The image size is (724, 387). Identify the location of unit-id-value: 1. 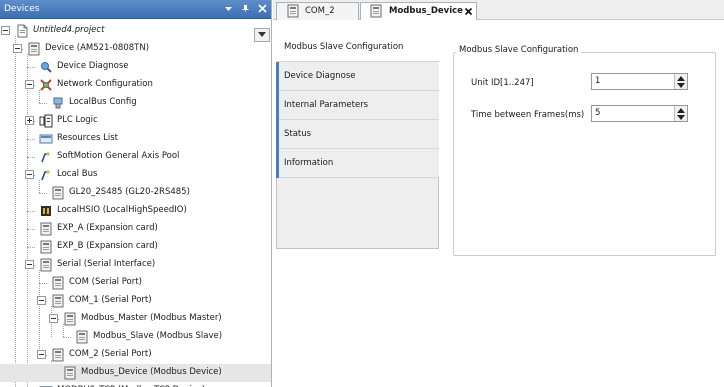
(598, 81).